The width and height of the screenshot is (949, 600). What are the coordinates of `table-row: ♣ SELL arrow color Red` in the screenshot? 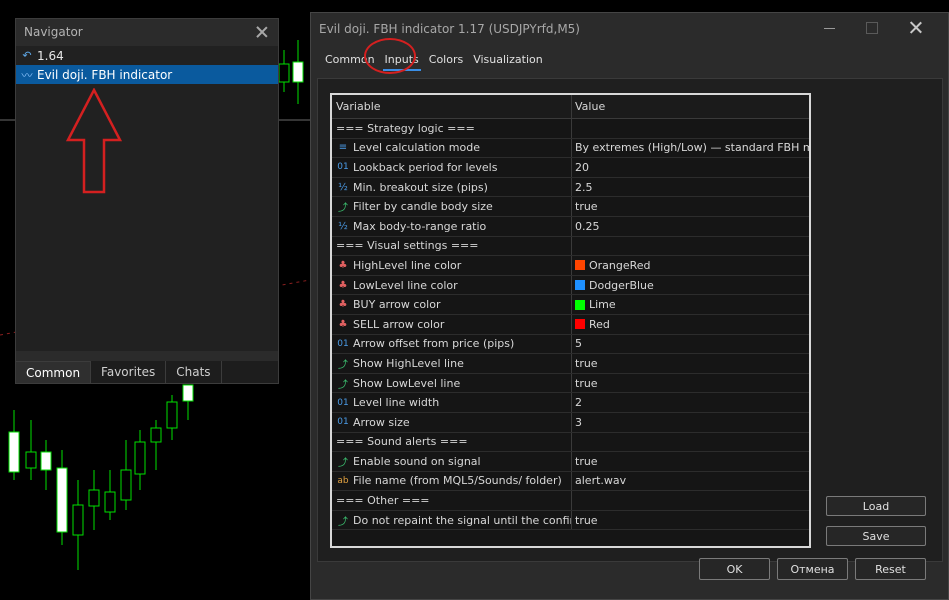 It's located at (570, 324).